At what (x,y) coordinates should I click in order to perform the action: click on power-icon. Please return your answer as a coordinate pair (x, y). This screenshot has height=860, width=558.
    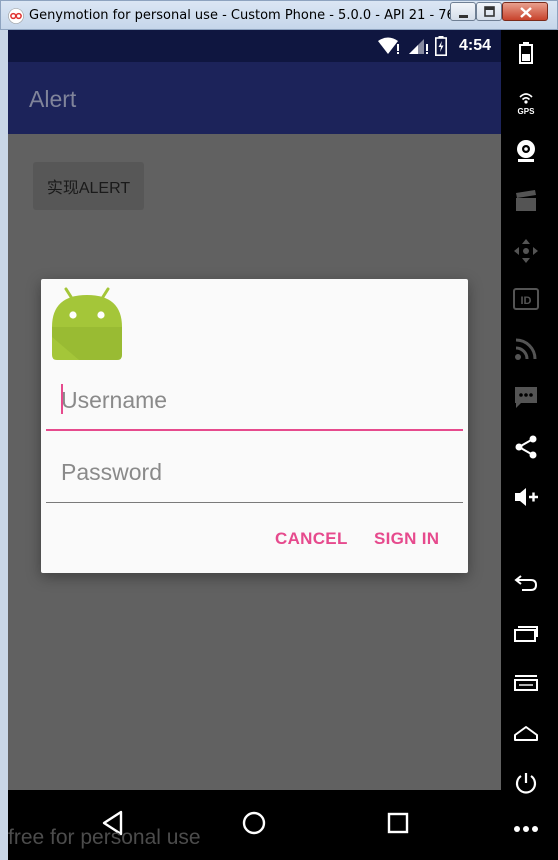
    Looking at the image, I should click on (526, 783).